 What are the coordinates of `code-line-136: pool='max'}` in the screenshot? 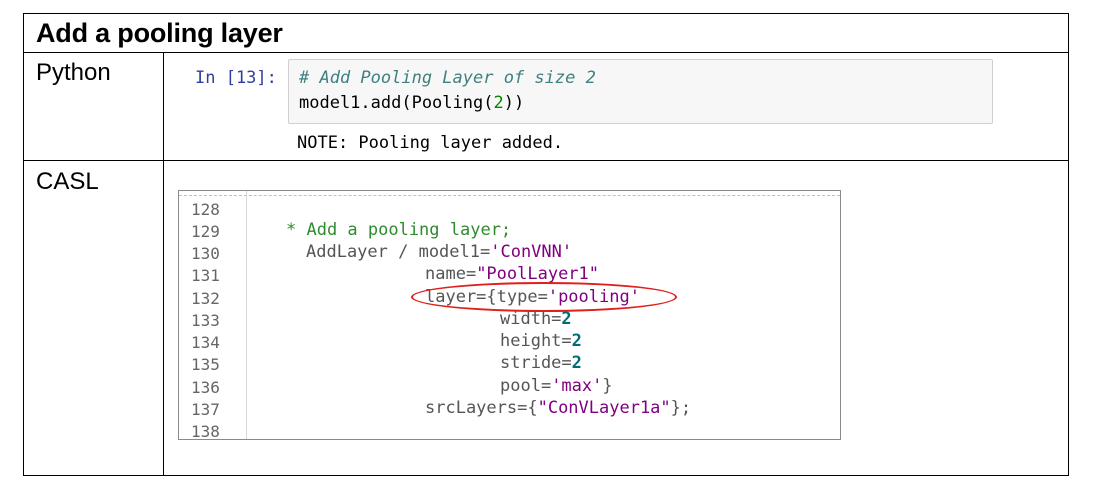 It's located at (556, 386).